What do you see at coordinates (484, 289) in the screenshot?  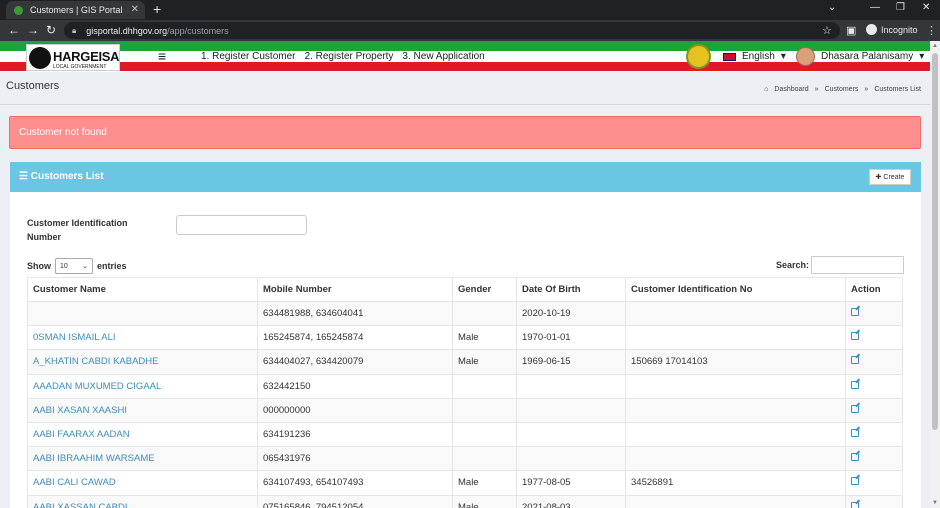 I see `col-gender: Gender` at bounding box center [484, 289].